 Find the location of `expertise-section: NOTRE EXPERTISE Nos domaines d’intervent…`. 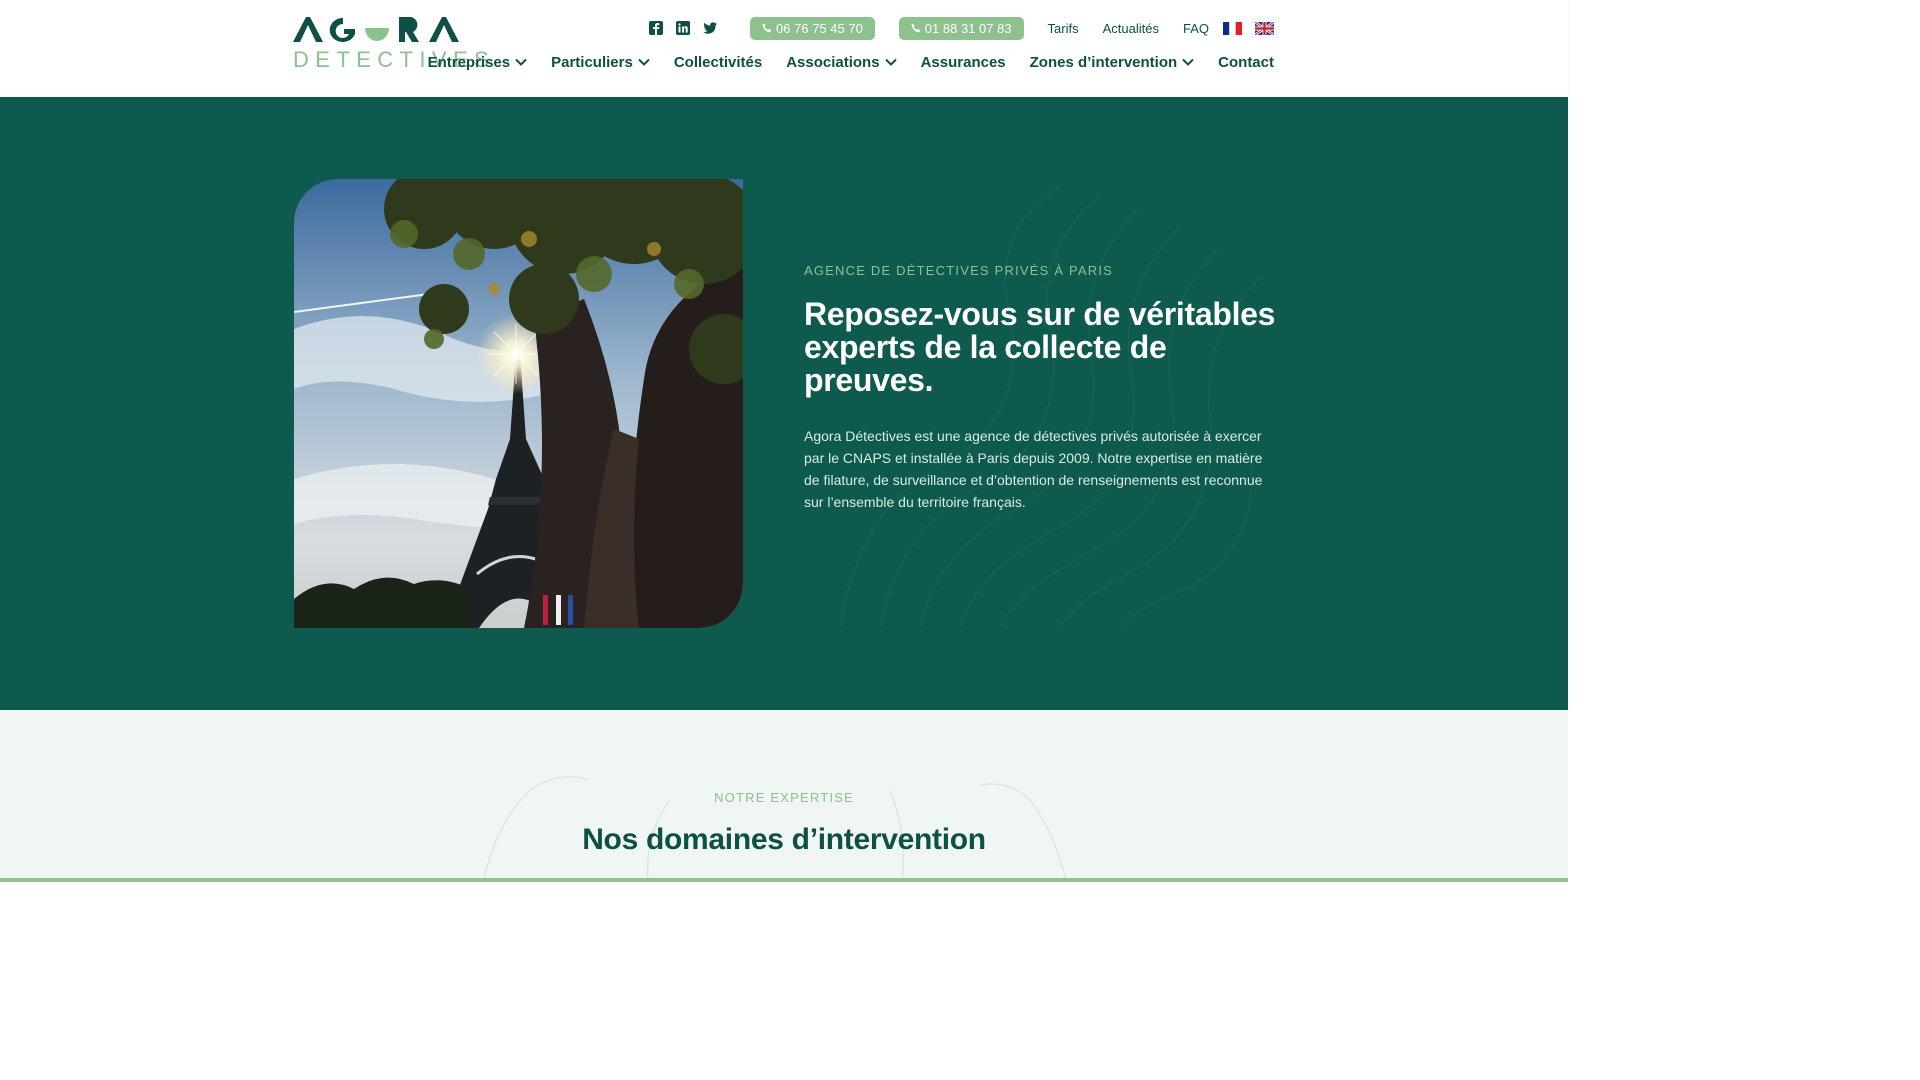

expertise-section: NOTRE EXPERTISE Nos domaines d’intervent… is located at coordinates (784, 796).